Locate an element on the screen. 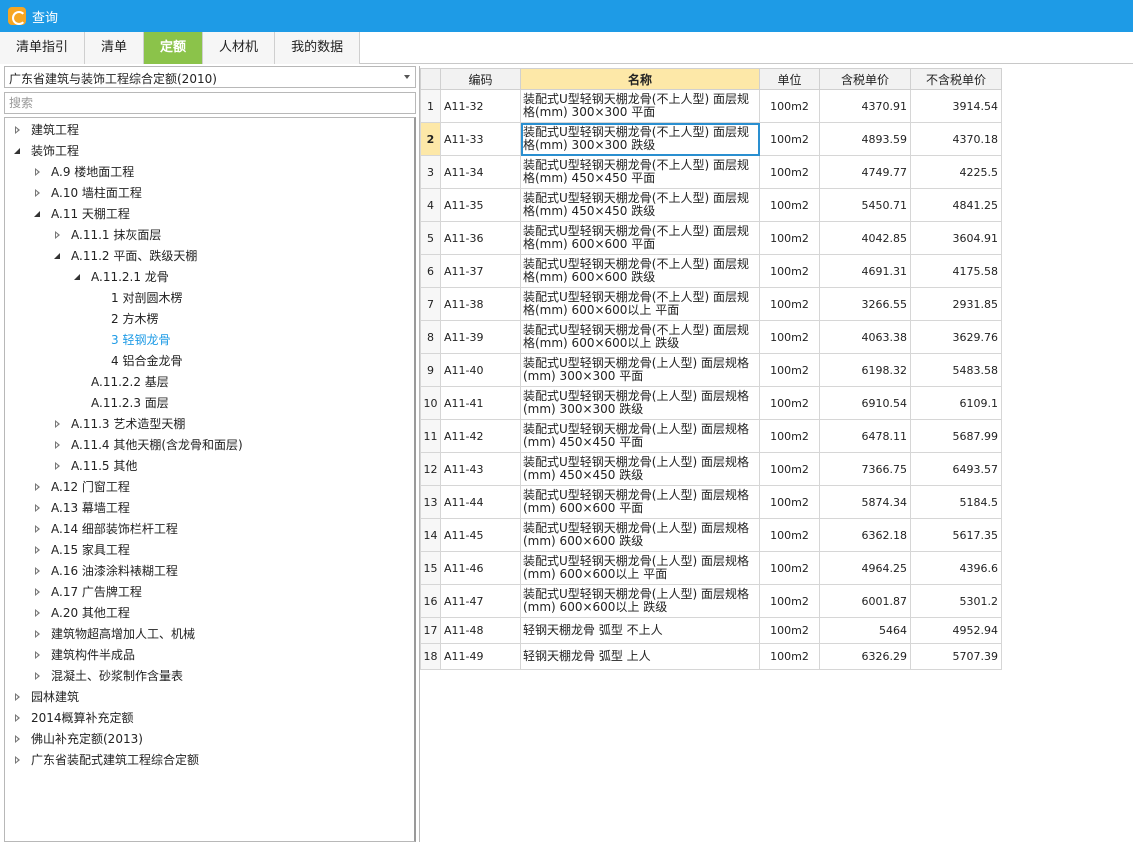 This screenshot has height=842, width=1133. code-cell: A11-46 is located at coordinates (480, 568).